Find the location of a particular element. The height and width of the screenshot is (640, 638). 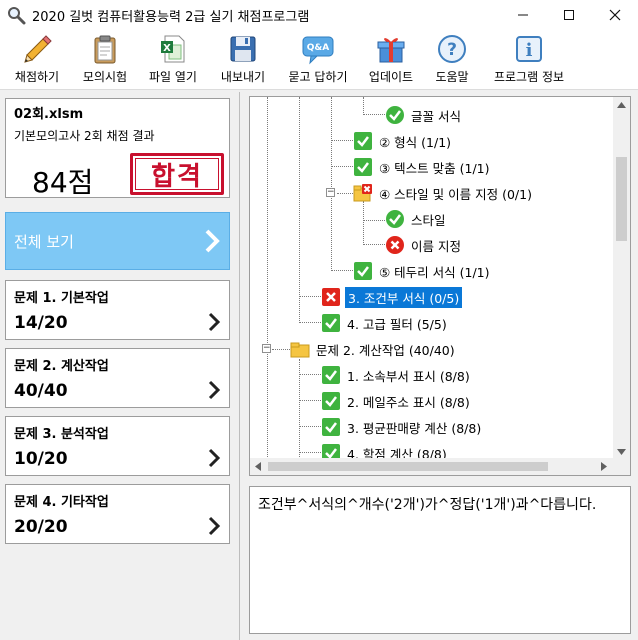

tree-item-advanced-filter: 4. 고급 필터 (5/5) is located at coordinates (384, 323).